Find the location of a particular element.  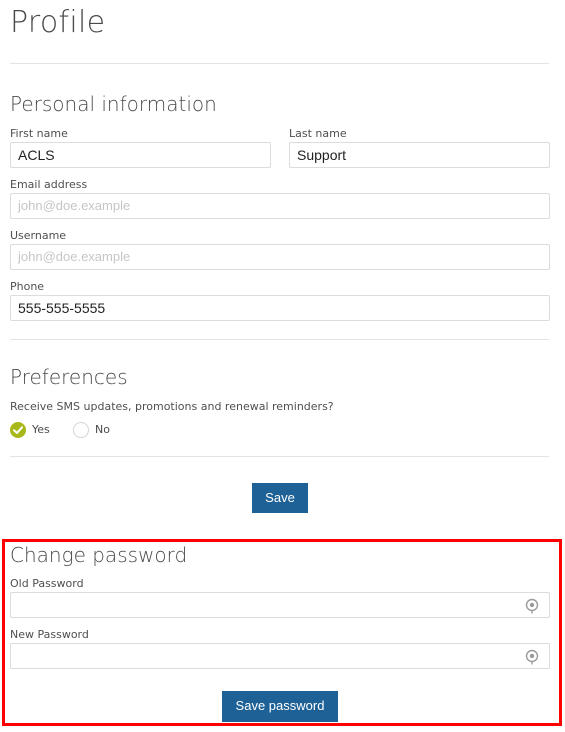

new-password-label: New Password is located at coordinates (49, 634).